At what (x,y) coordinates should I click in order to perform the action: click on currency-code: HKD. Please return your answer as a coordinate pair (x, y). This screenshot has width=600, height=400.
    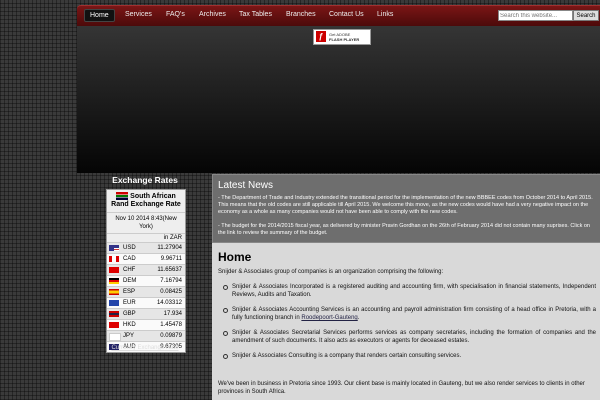
    Looking at the image, I should click on (129, 324).